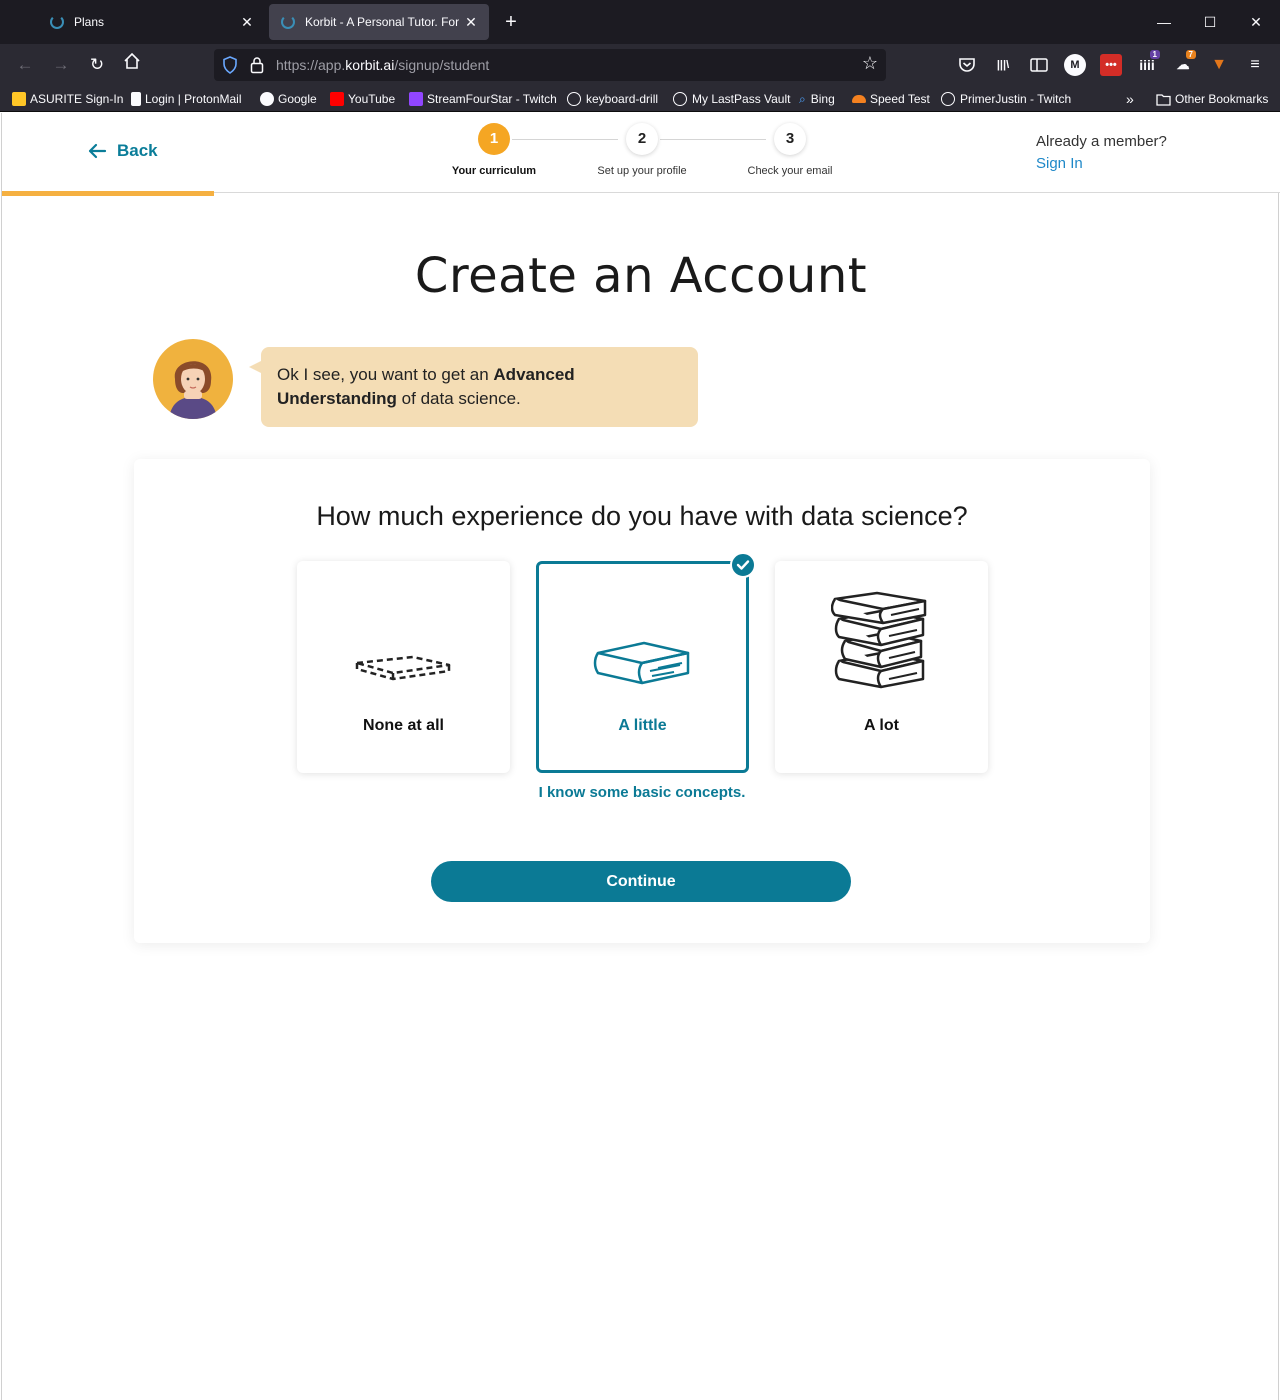 The height and width of the screenshot is (1400, 1280). Describe the element at coordinates (622, 99) in the screenshot. I see `bookmark-label: keyboard-drill` at that location.